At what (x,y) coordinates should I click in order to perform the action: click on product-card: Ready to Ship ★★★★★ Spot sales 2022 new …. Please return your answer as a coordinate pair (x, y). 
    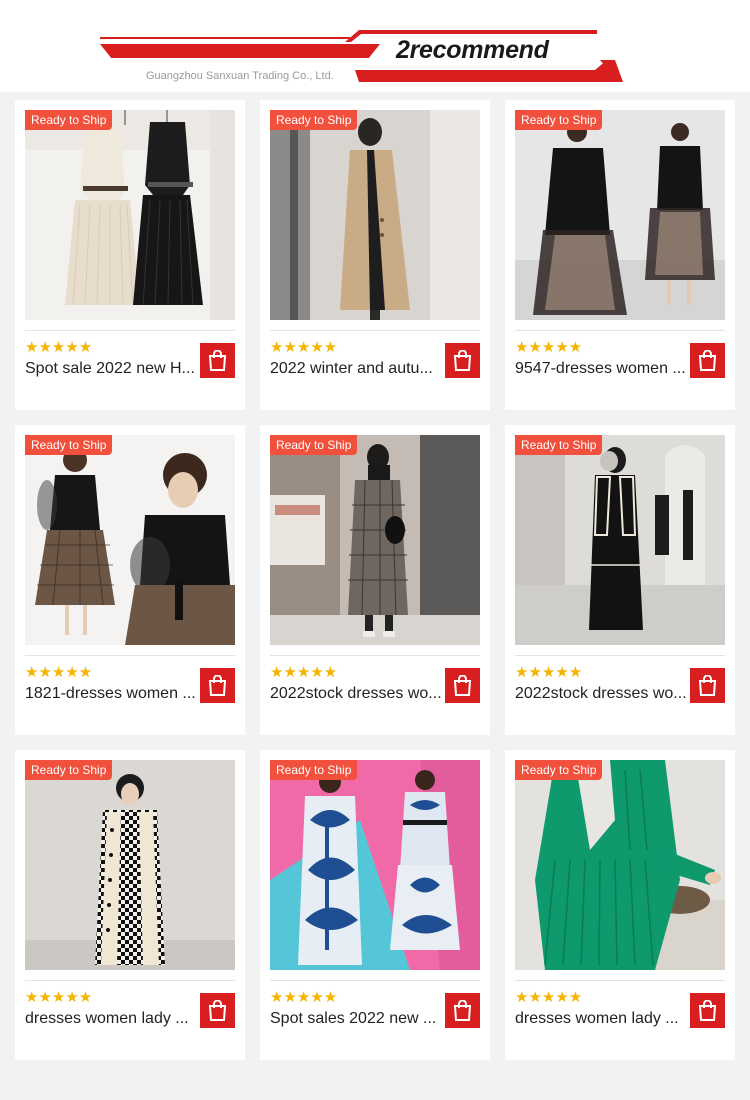
    Looking at the image, I should click on (375, 905).